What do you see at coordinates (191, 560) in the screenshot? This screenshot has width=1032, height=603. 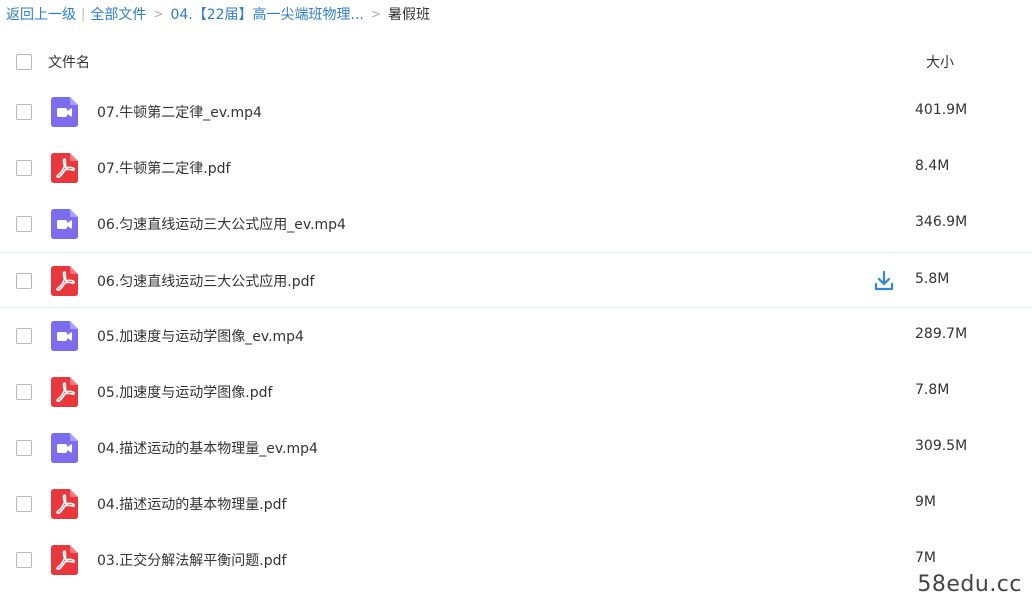 I see `file-name-link: 03.正交分解法解平衡问题.pdf` at bounding box center [191, 560].